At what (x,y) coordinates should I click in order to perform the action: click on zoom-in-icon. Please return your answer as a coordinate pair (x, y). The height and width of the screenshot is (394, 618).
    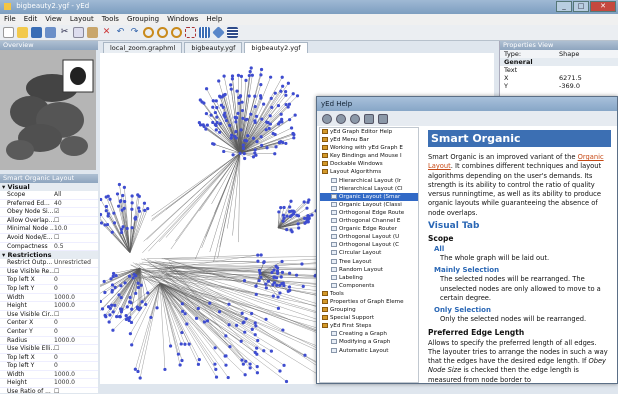
    Looking at the image, I should click on (148, 32).